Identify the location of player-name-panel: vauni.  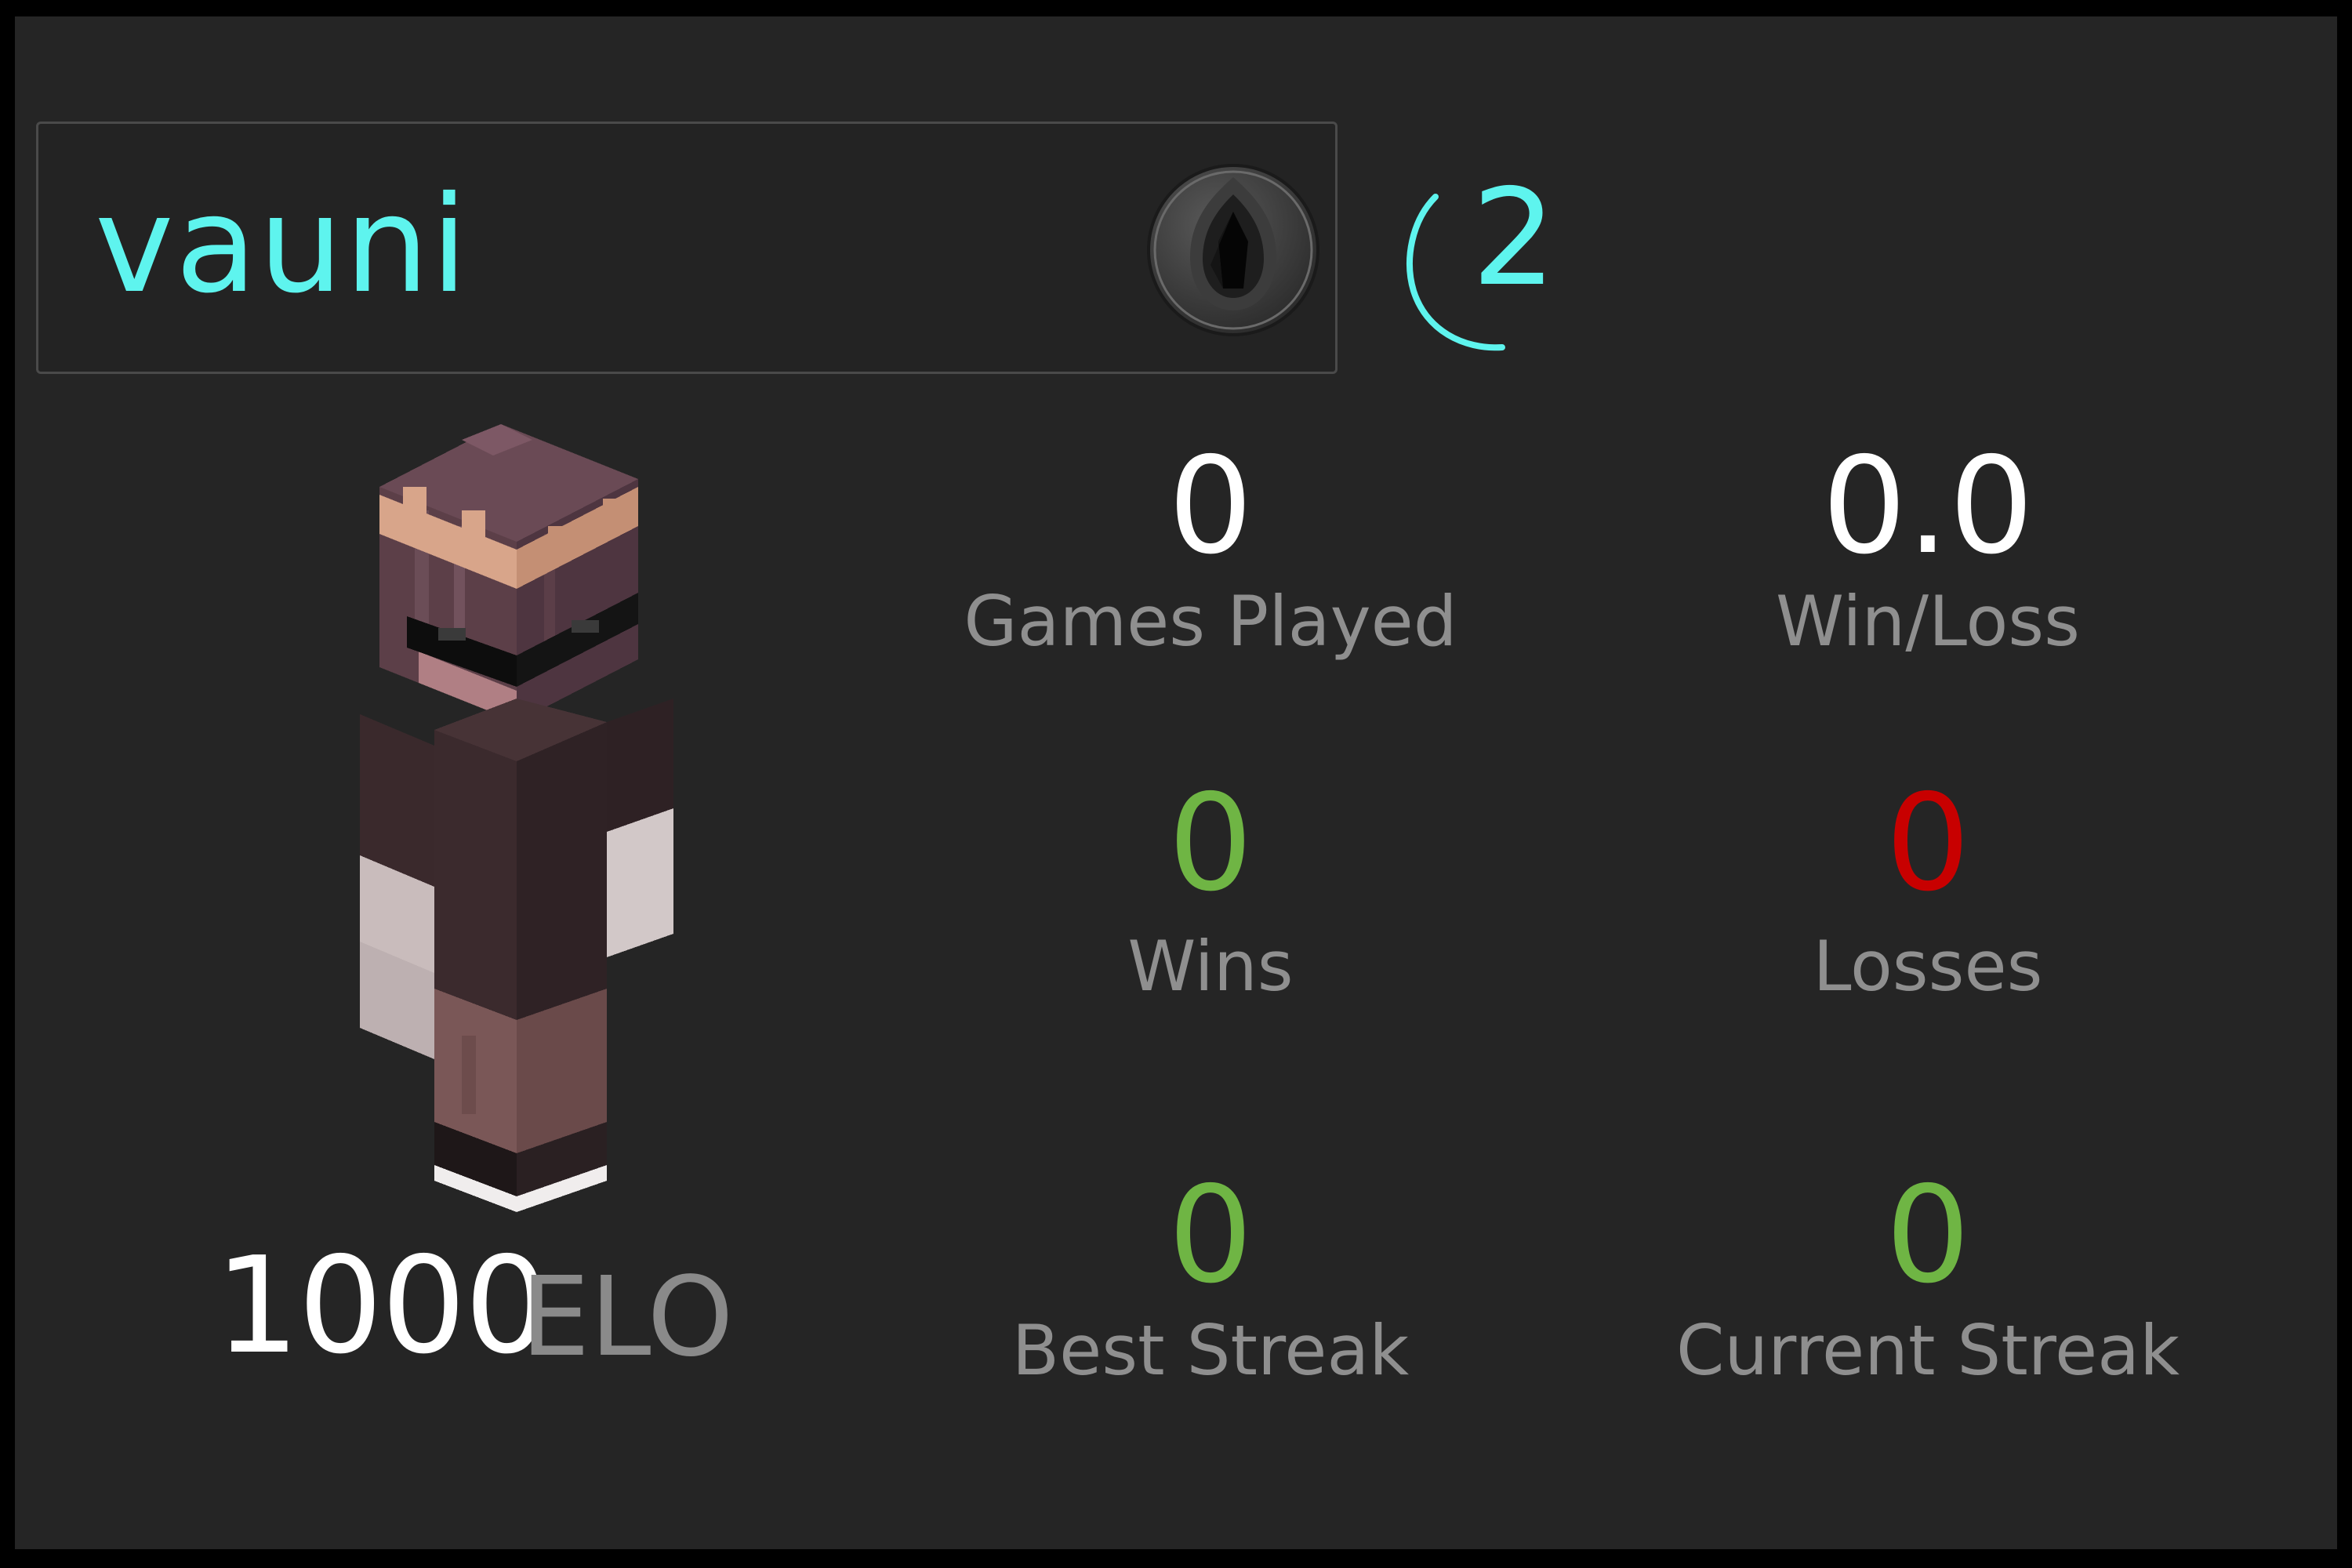
(687, 248).